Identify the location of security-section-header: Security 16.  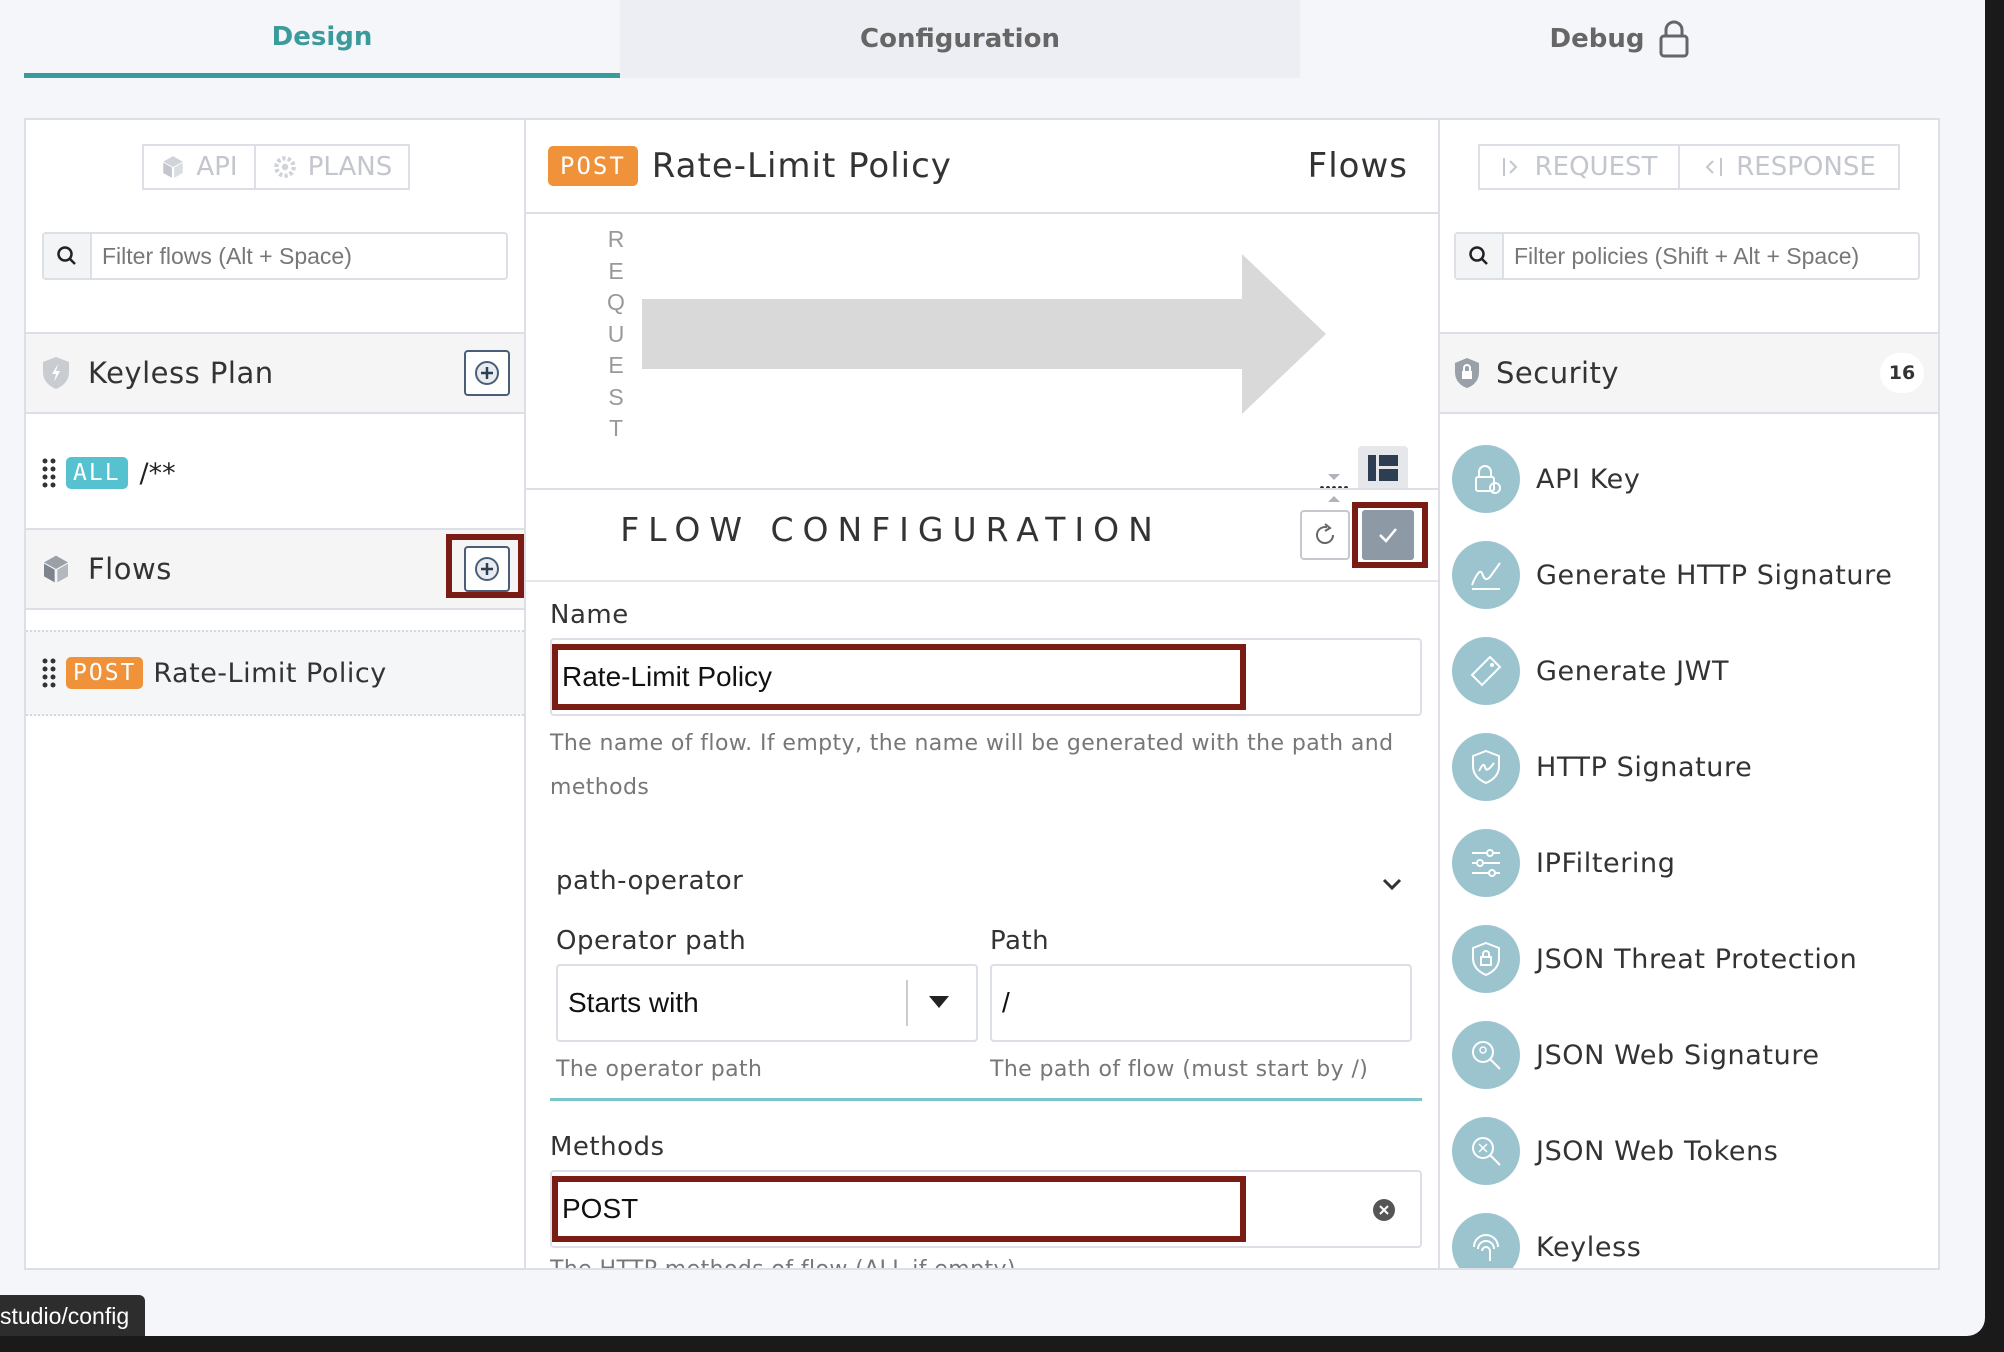
(1689, 373).